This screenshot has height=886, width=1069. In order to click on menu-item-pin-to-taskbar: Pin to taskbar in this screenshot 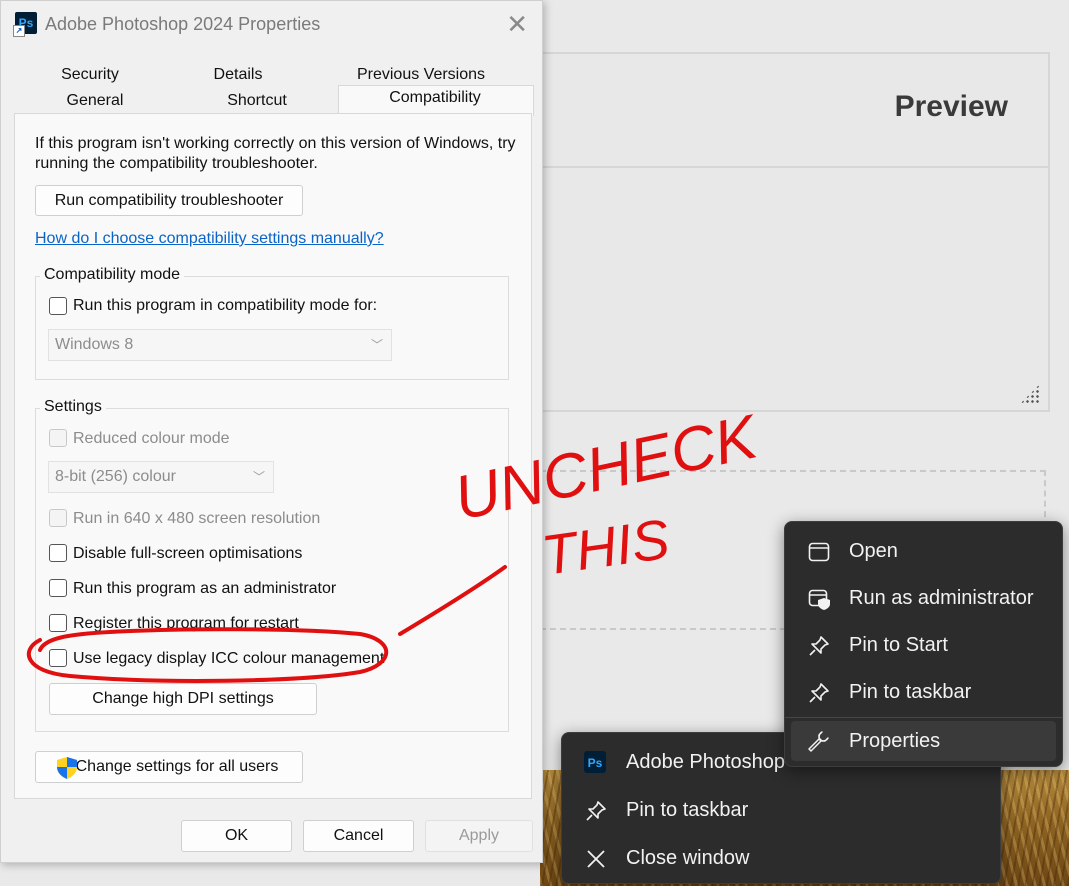, I will do `click(923, 692)`.